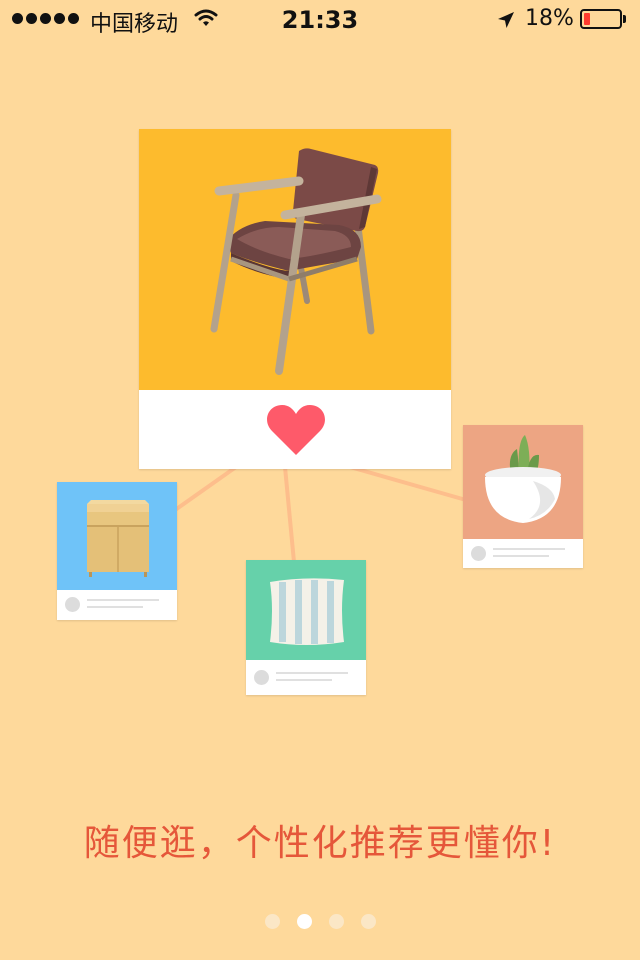 This screenshot has width=640, height=960. I want to click on armchair-illustration, so click(296, 261).